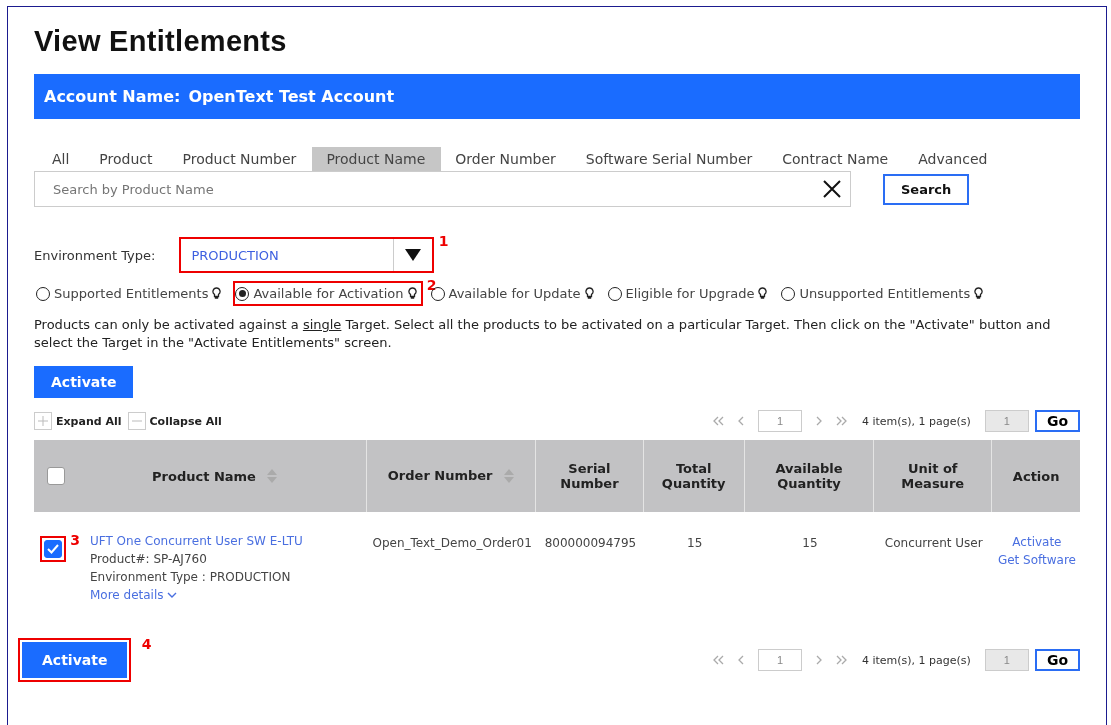 This screenshot has height=725, width=1111. I want to click on search-tab: Product Number, so click(240, 159).